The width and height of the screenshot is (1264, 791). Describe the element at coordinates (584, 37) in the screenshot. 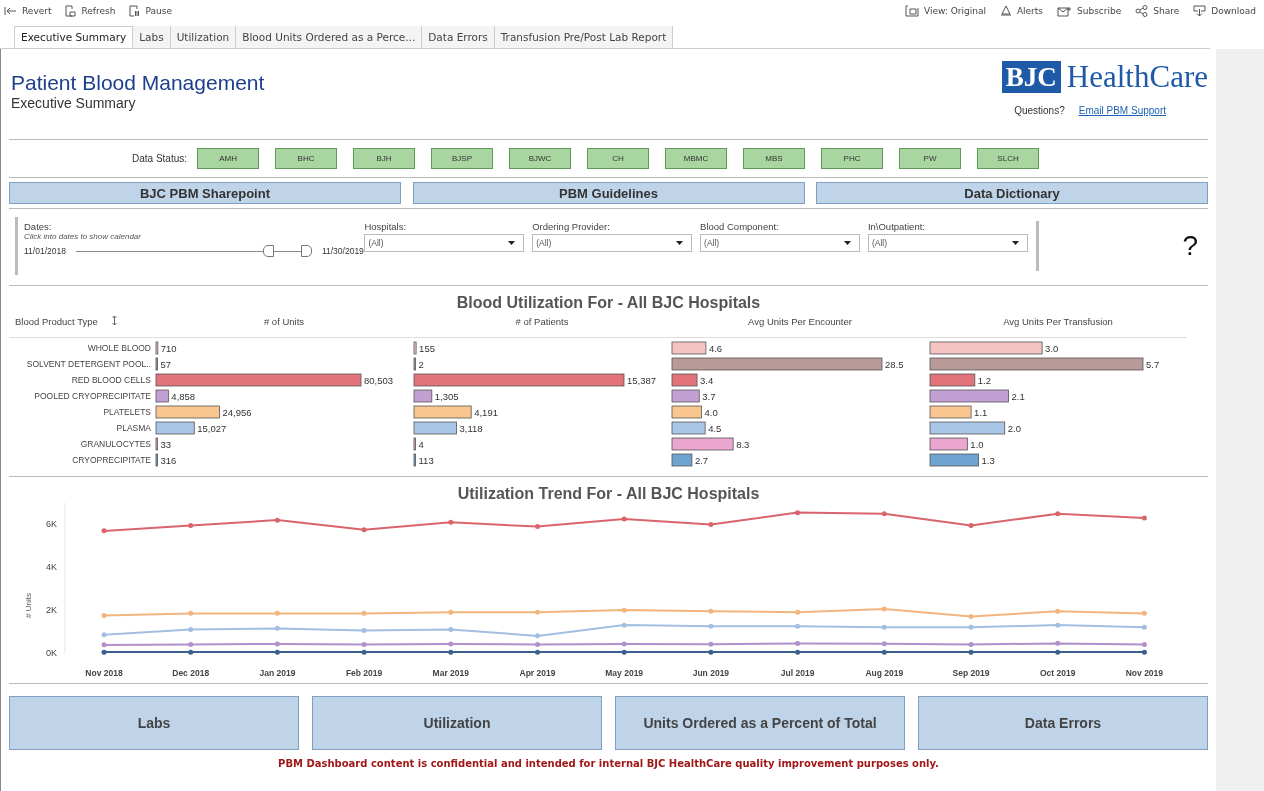

I see `tab: Transfusion Pre/Post Lab Report` at that location.